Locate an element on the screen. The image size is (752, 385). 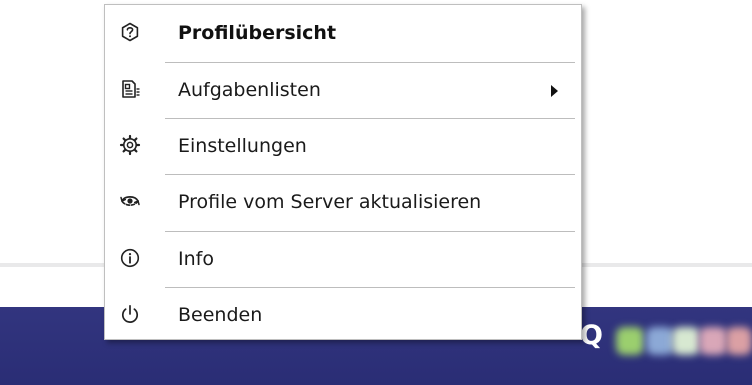
menu-item-refresh-profiles: Profile vom Server aktualisieren is located at coordinates (343, 202).